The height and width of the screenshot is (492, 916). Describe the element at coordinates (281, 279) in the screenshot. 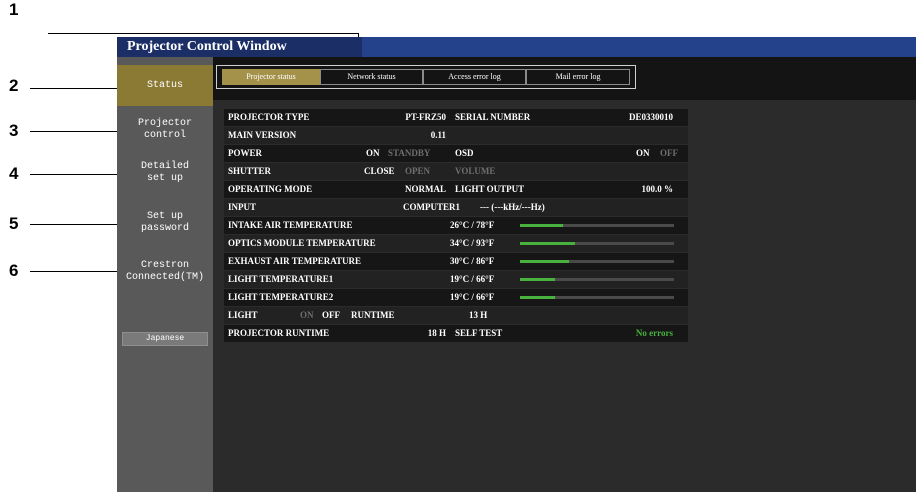

I see `temperature-label: LIGHT TEMPERATURE1` at that location.